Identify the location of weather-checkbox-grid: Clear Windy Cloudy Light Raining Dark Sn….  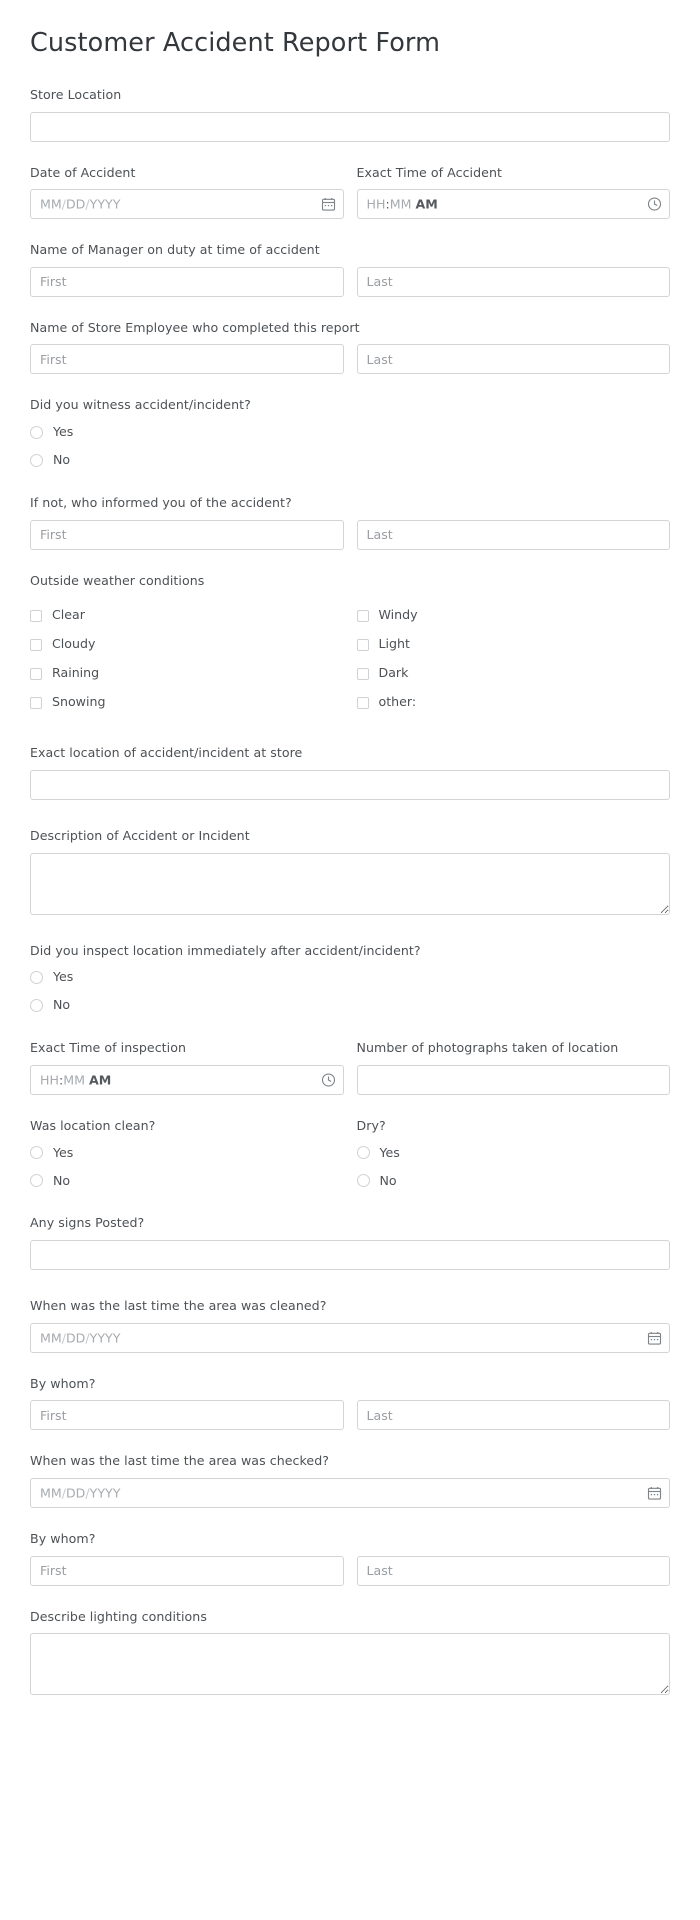
(350, 659).